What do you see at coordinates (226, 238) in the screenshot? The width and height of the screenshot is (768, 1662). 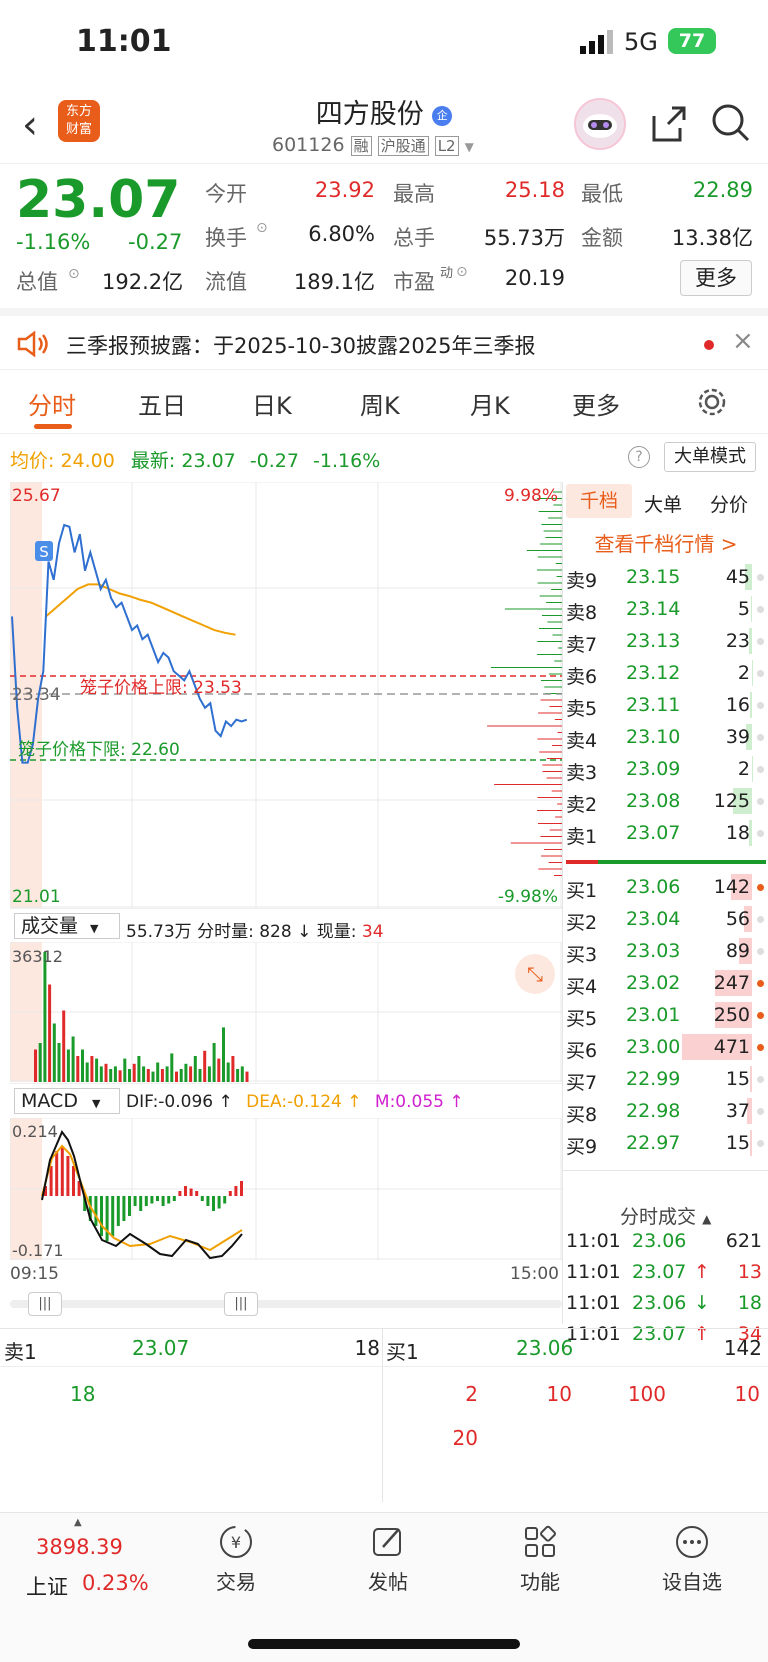 I see `stat-label-turnover: 换手` at bounding box center [226, 238].